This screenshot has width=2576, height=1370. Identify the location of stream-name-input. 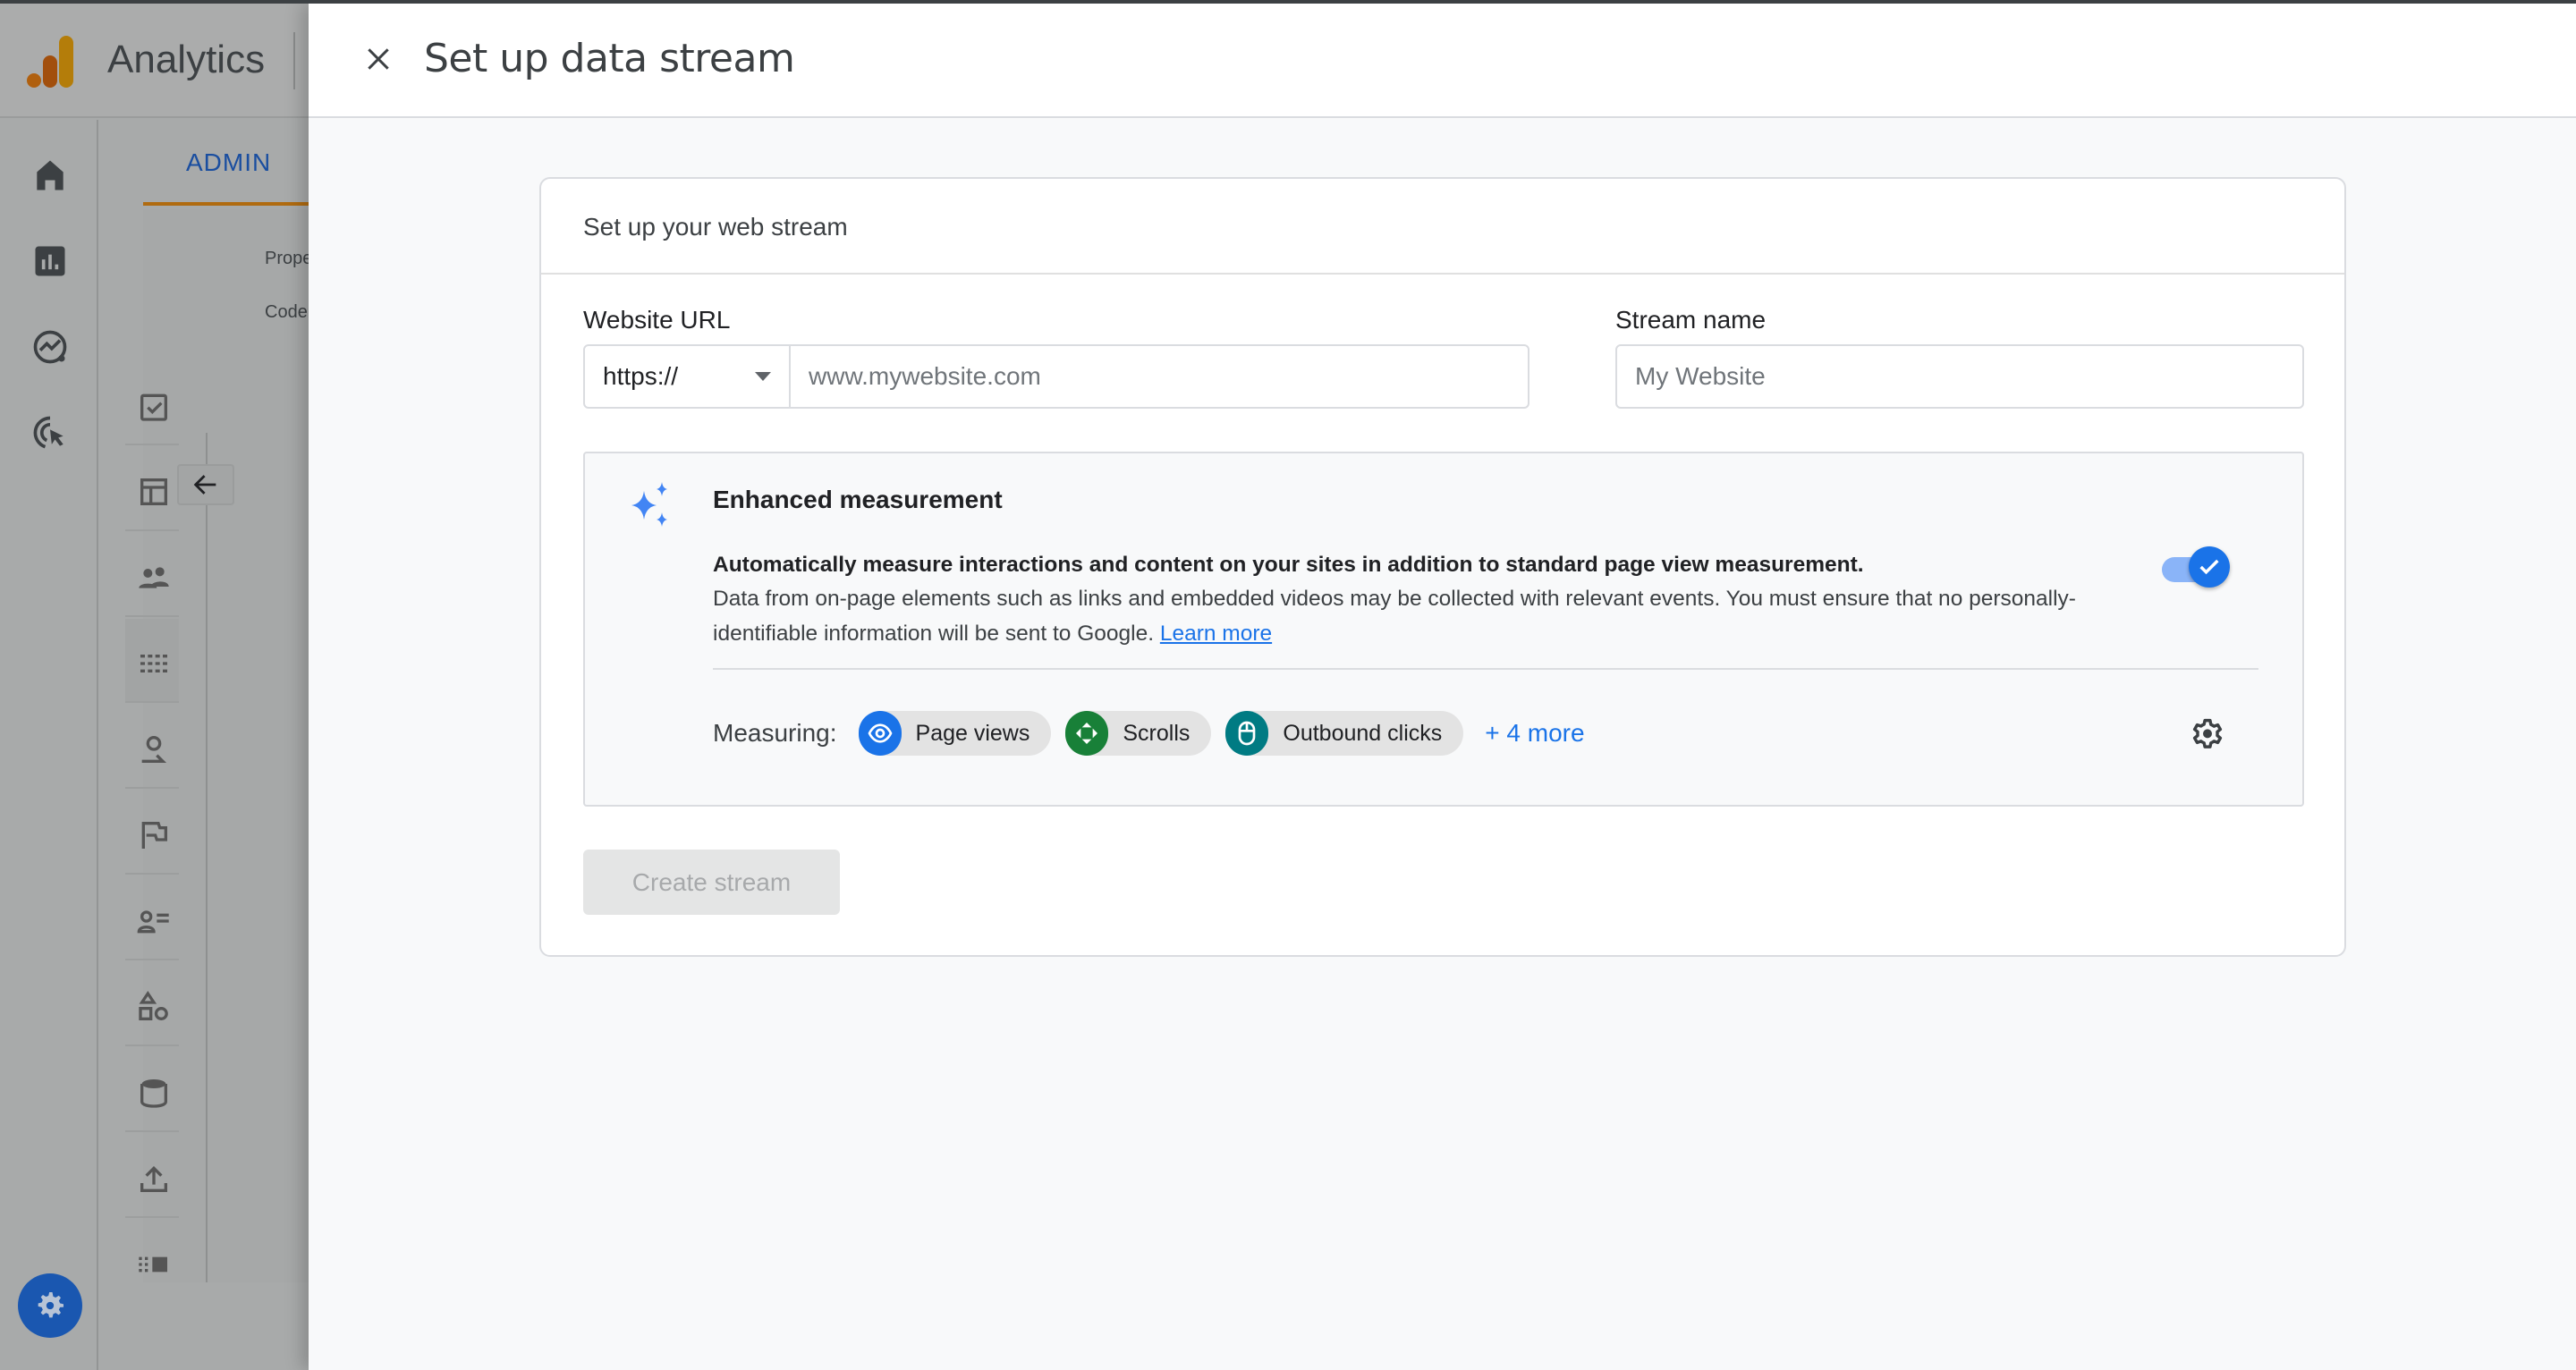
(1959, 376).